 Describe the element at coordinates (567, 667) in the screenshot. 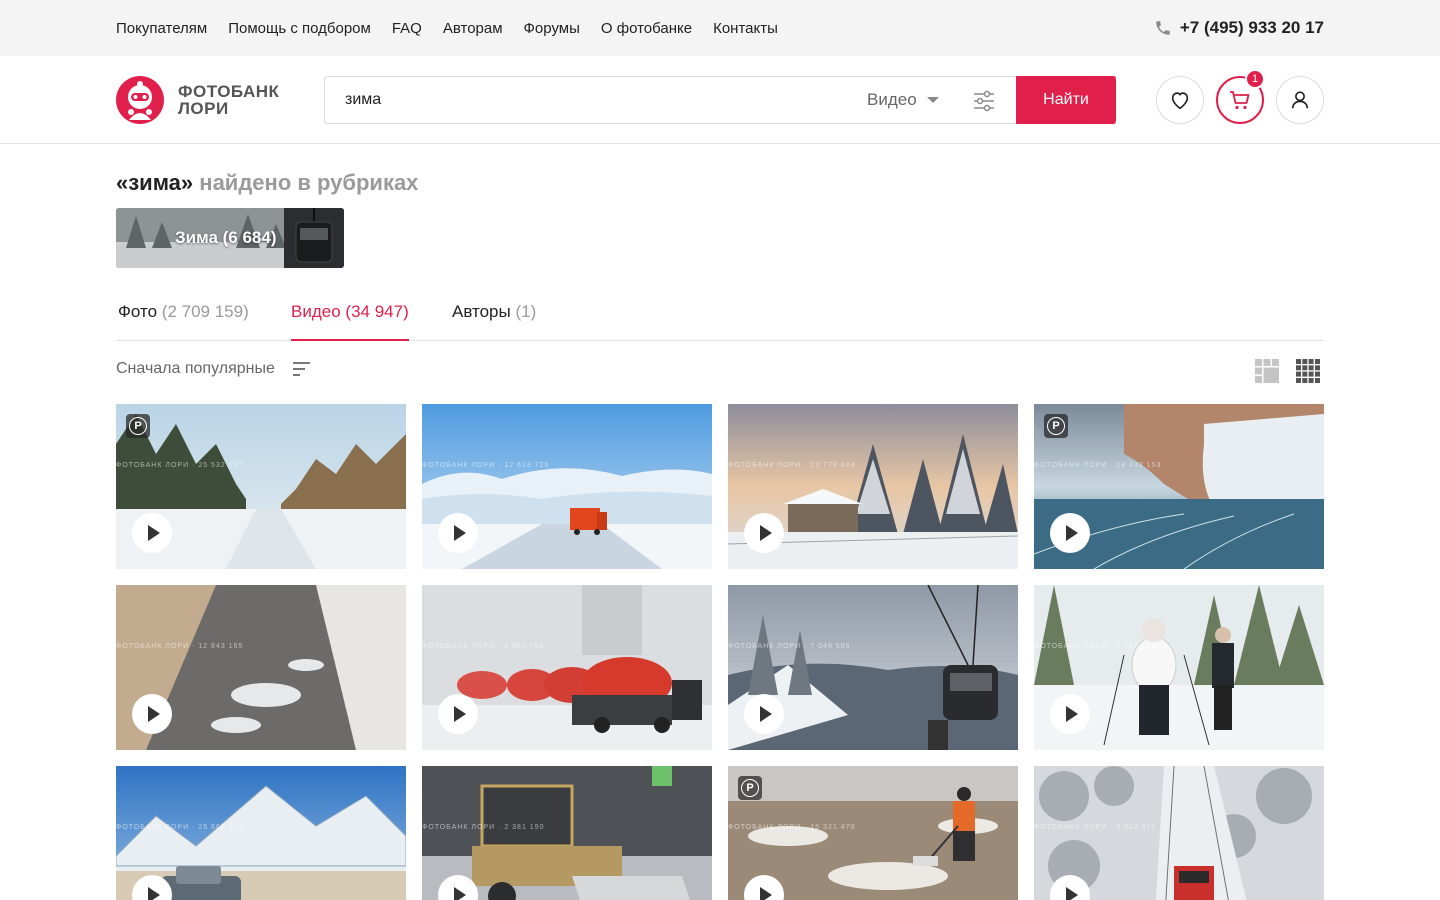

I see `video-thumbnail-6: ФОТОБАНК ЛОРИ · 2 881 759` at that location.